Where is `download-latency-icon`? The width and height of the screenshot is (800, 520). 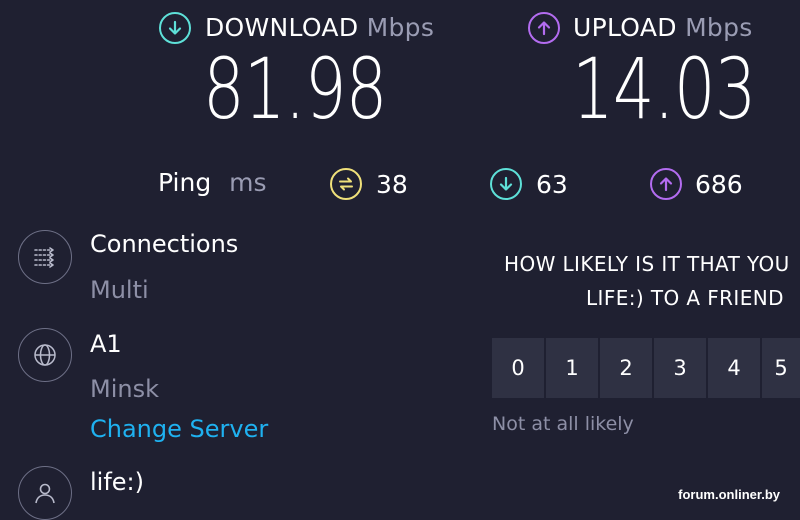 download-latency-icon is located at coordinates (506, 184).